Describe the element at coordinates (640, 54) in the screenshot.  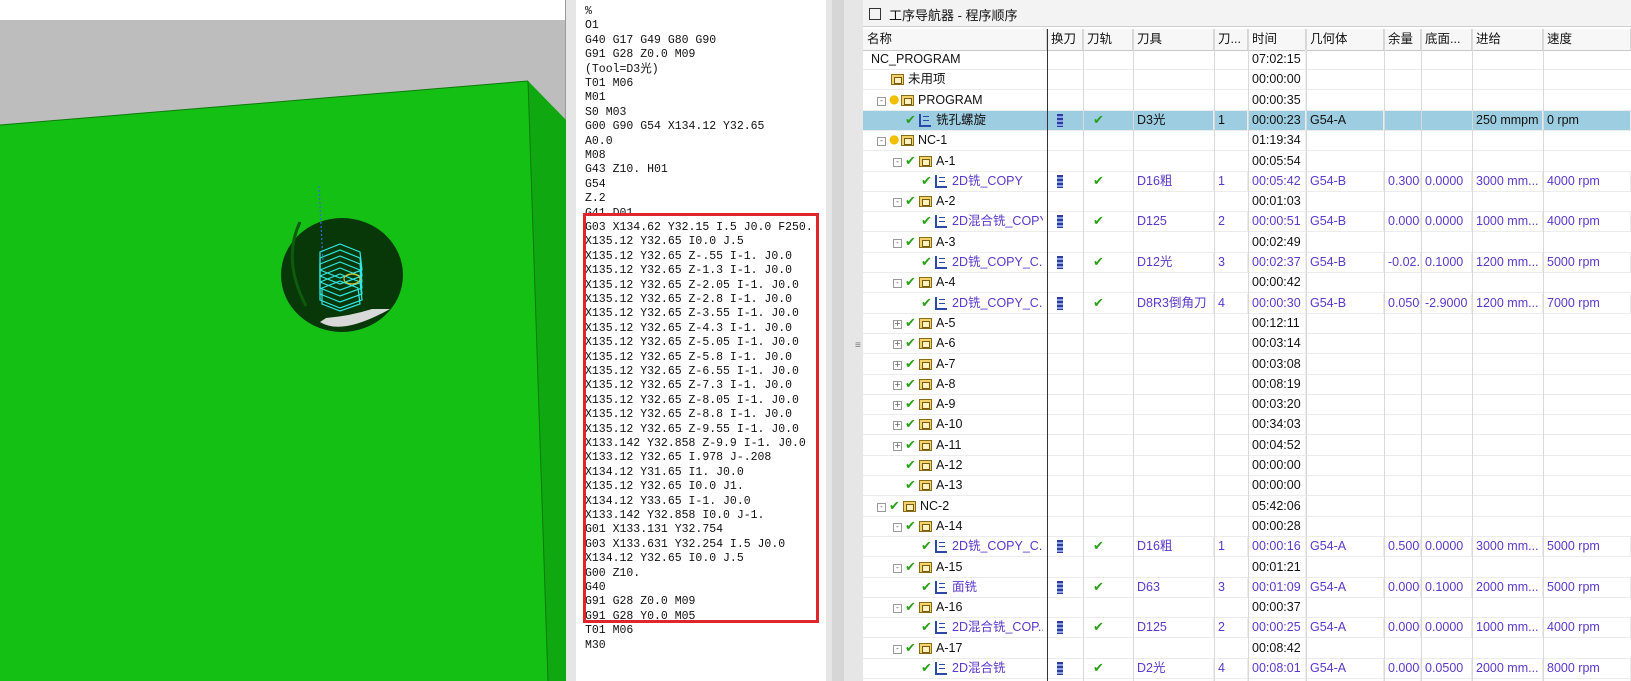
I see `nc-code-line: G91 G28 Z0.0 M09` at that location.